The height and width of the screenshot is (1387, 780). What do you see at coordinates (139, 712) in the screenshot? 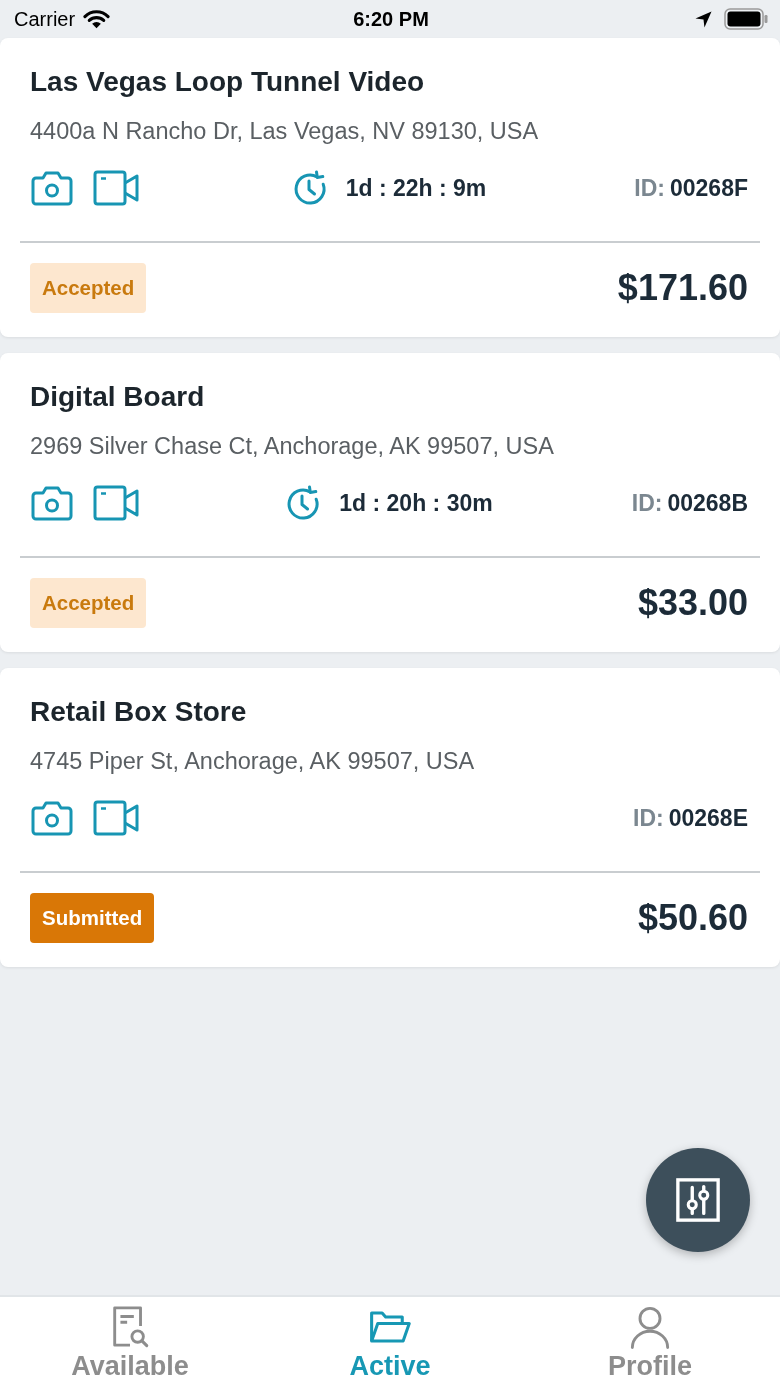
I see `job-title: Retail Box Store` at bounding box center [139, 712].